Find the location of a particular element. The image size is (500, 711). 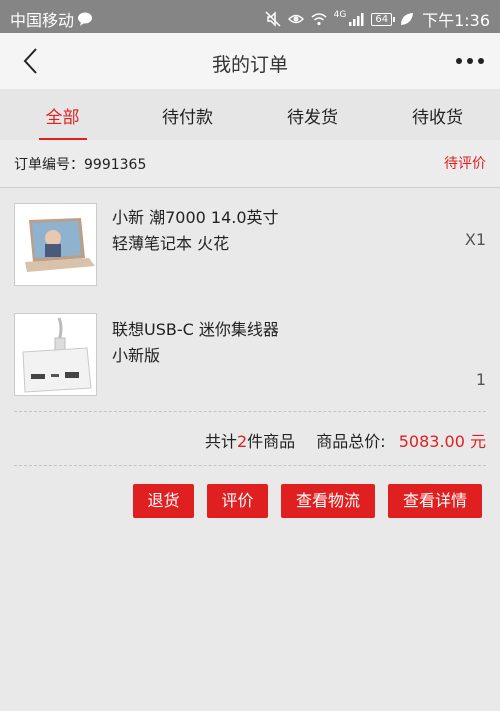

return-button: 退货 is located at coordinates (163, 501).